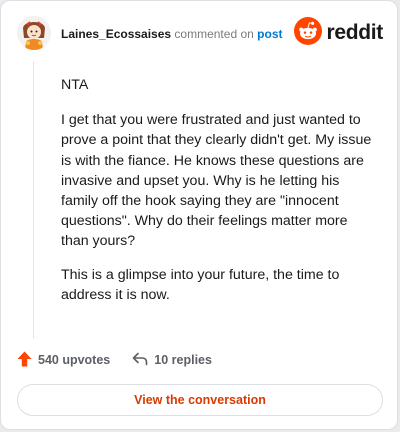 Image resolution: width=400 pixels, height=432 pixels. I want to click on replies-button: 10 replies, so click(172, 360).